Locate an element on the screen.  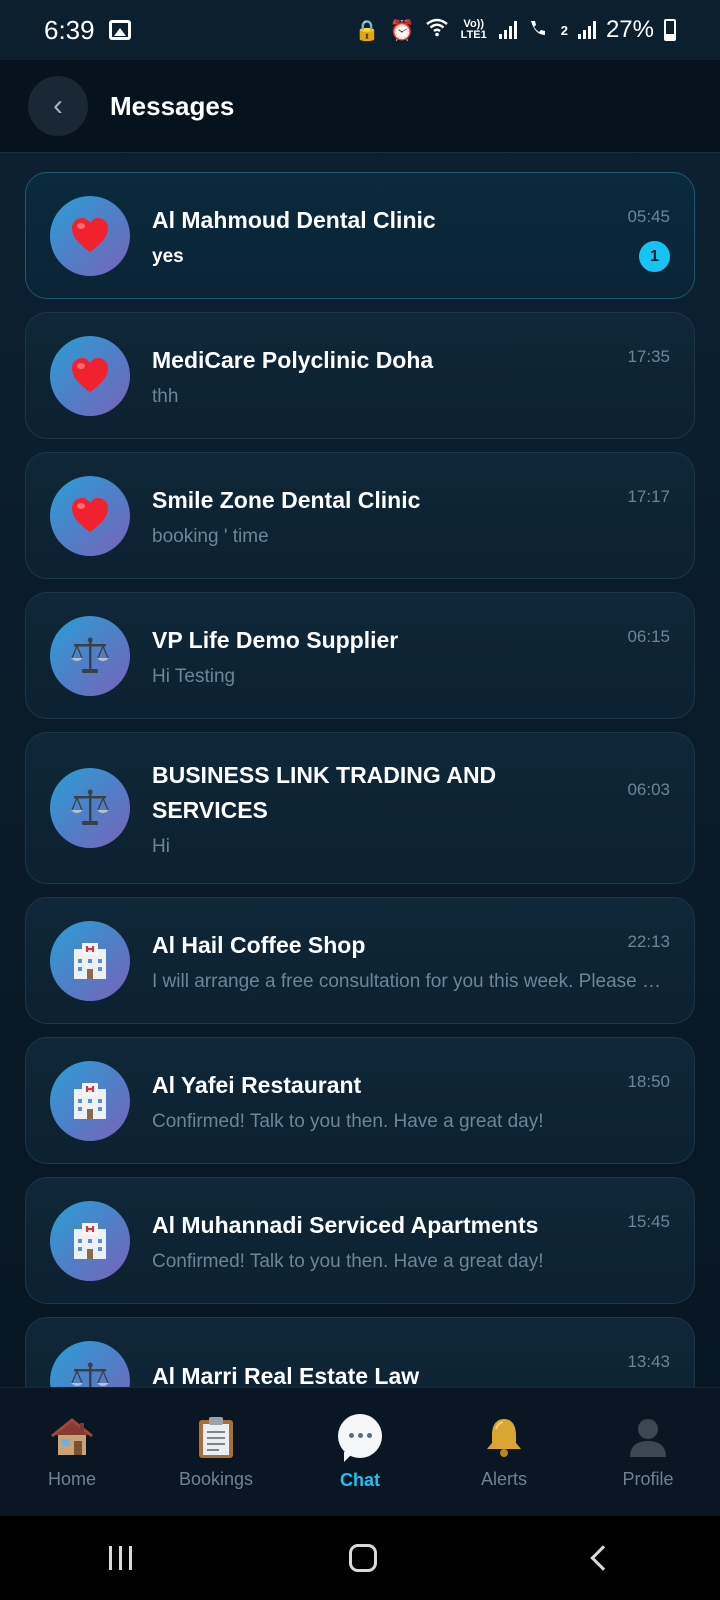
chat-time: 17:35 is located at coordinates (648, 356).